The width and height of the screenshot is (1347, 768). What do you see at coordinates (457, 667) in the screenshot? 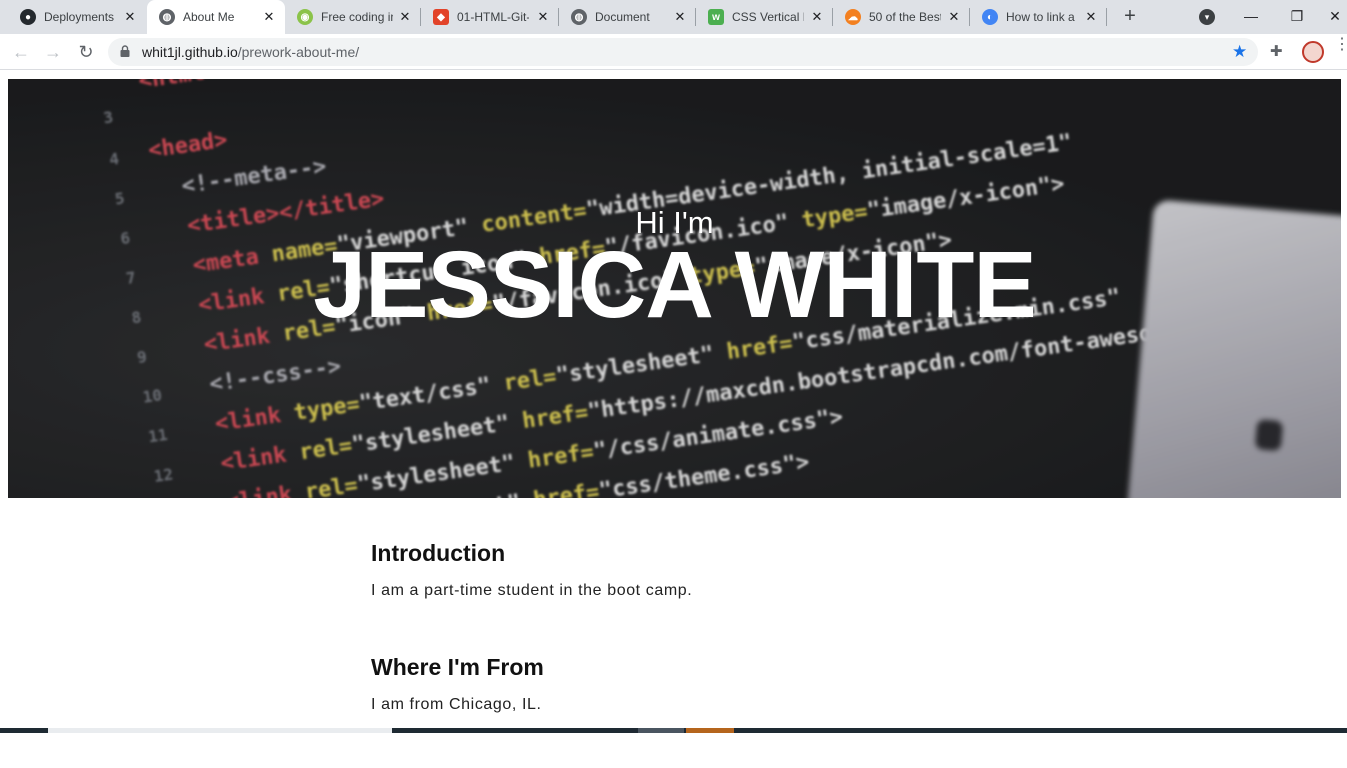
I see `section-heading: Where I'm From` at bounding box center [457, 667].